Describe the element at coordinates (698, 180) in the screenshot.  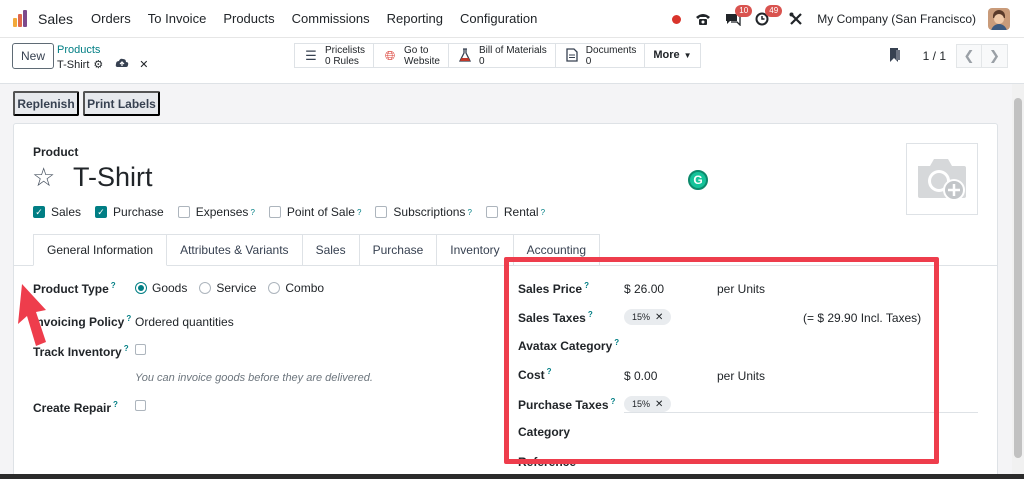
I see `grammarly-icon: G` at that location.